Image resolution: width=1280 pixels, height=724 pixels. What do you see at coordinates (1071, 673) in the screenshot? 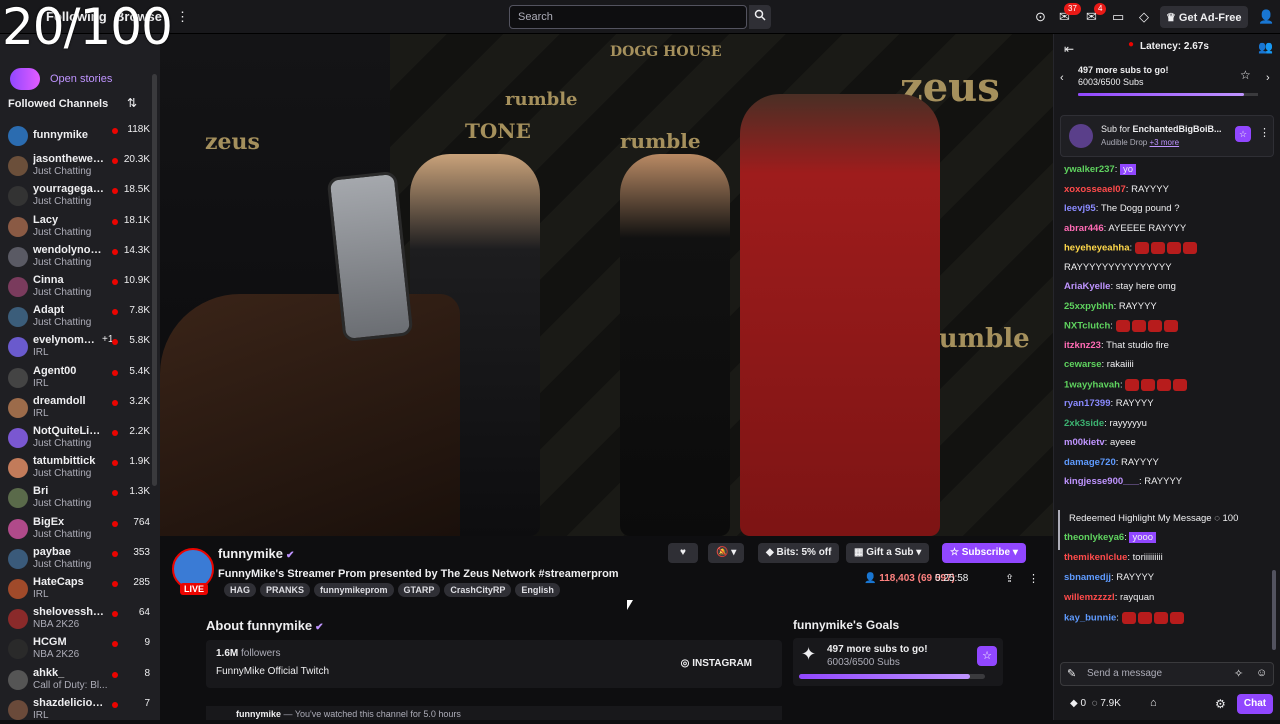
I see `bits-cheer-icon: ✎` at bounding box center [1071, 673].